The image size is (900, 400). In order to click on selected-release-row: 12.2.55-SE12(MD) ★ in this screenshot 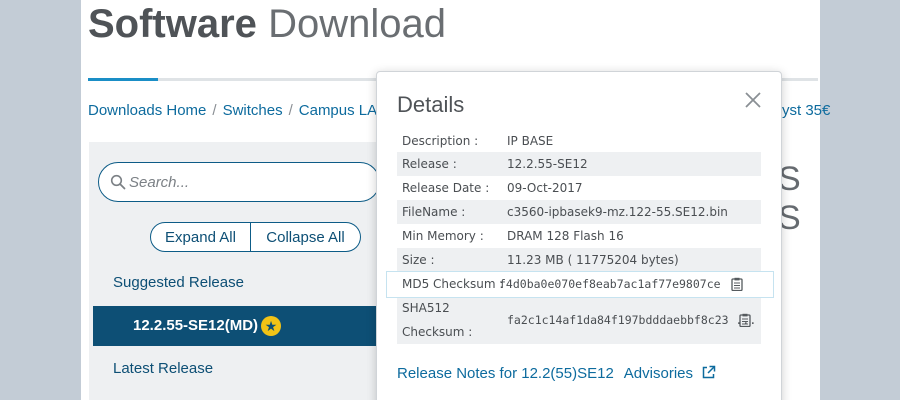, I will do `click(236, 326)`.